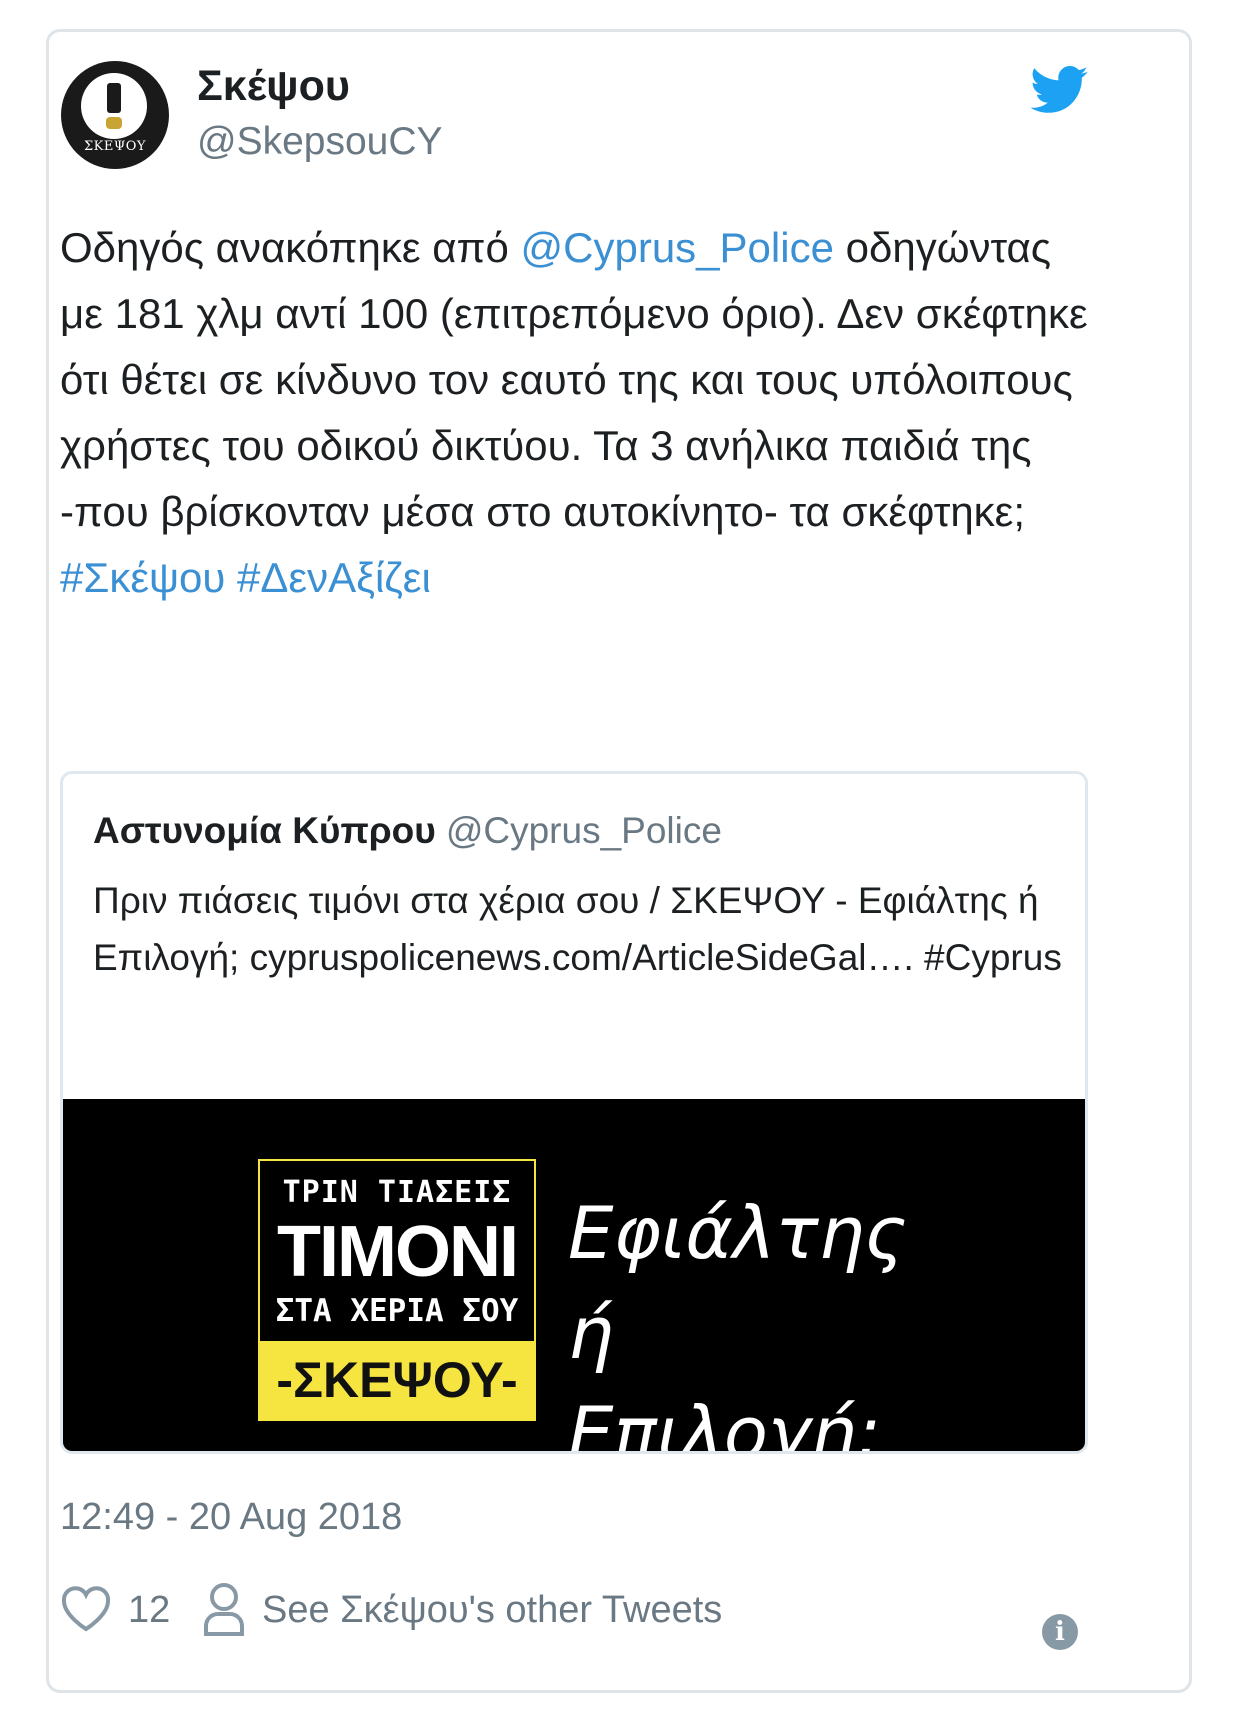  I want to click on quoted-tweet-header: Αστυνομία Κύπρου @Cyprus_Police, so click(407, 831).